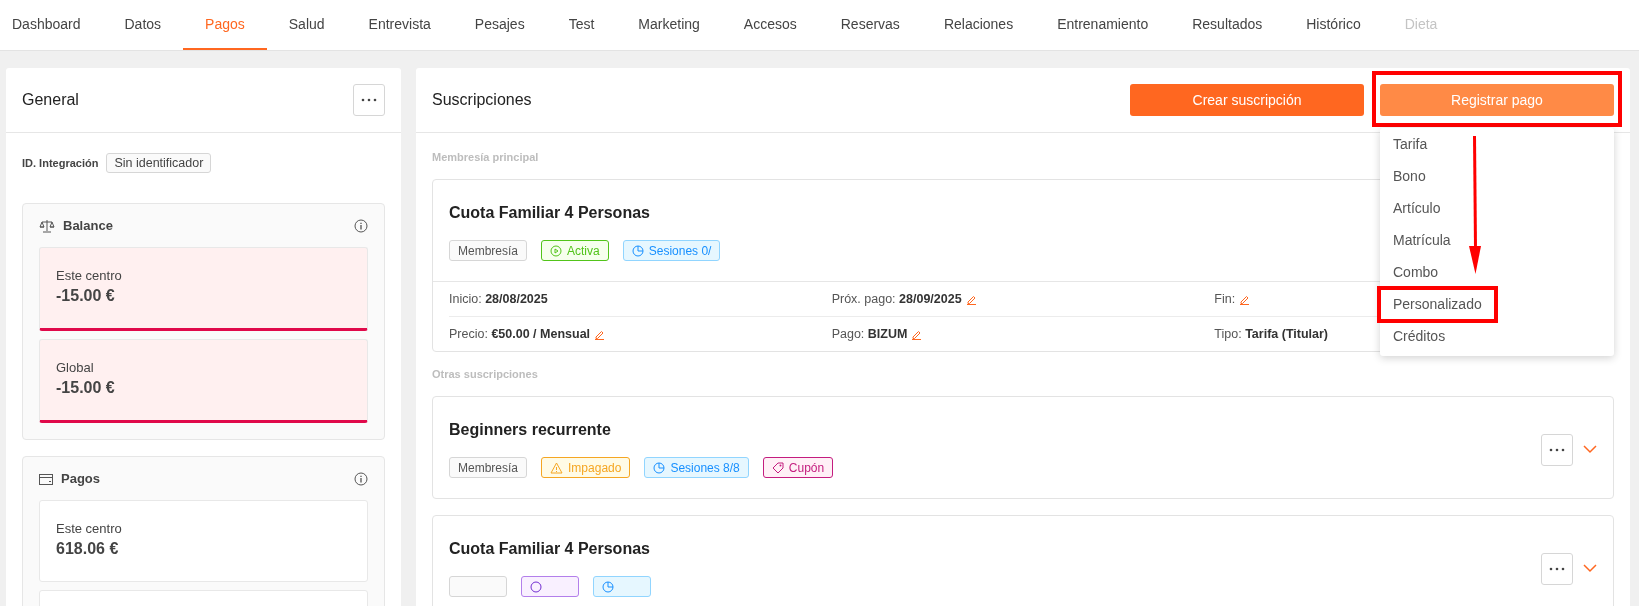 This screenshot has width=1639, height=606. What do you see at coordinates (51, 25) in the screenshot?
I see `nav-tab: Dashboard` at bounding box center [51, 25].